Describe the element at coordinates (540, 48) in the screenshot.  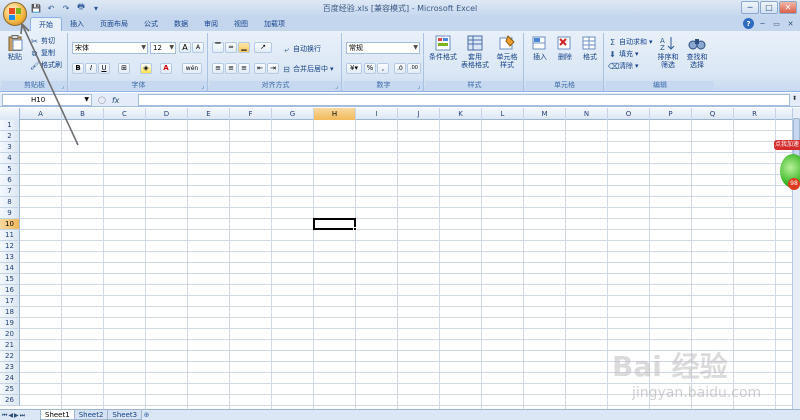
I see `insert-cells-button: 插入` at that location.